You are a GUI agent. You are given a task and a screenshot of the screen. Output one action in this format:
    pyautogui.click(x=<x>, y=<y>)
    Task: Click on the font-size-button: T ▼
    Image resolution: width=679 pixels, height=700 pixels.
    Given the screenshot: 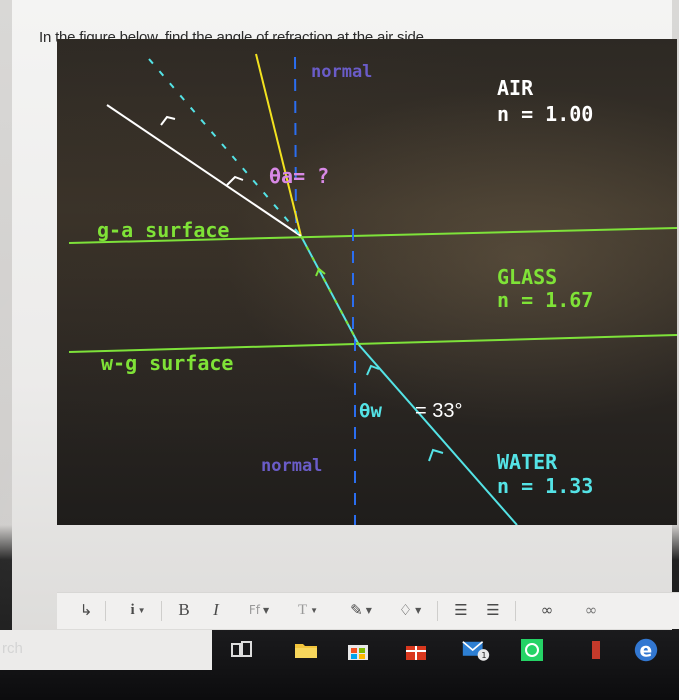 What is the action you would take?
    pyautogui.click(x=308, y=610)
    